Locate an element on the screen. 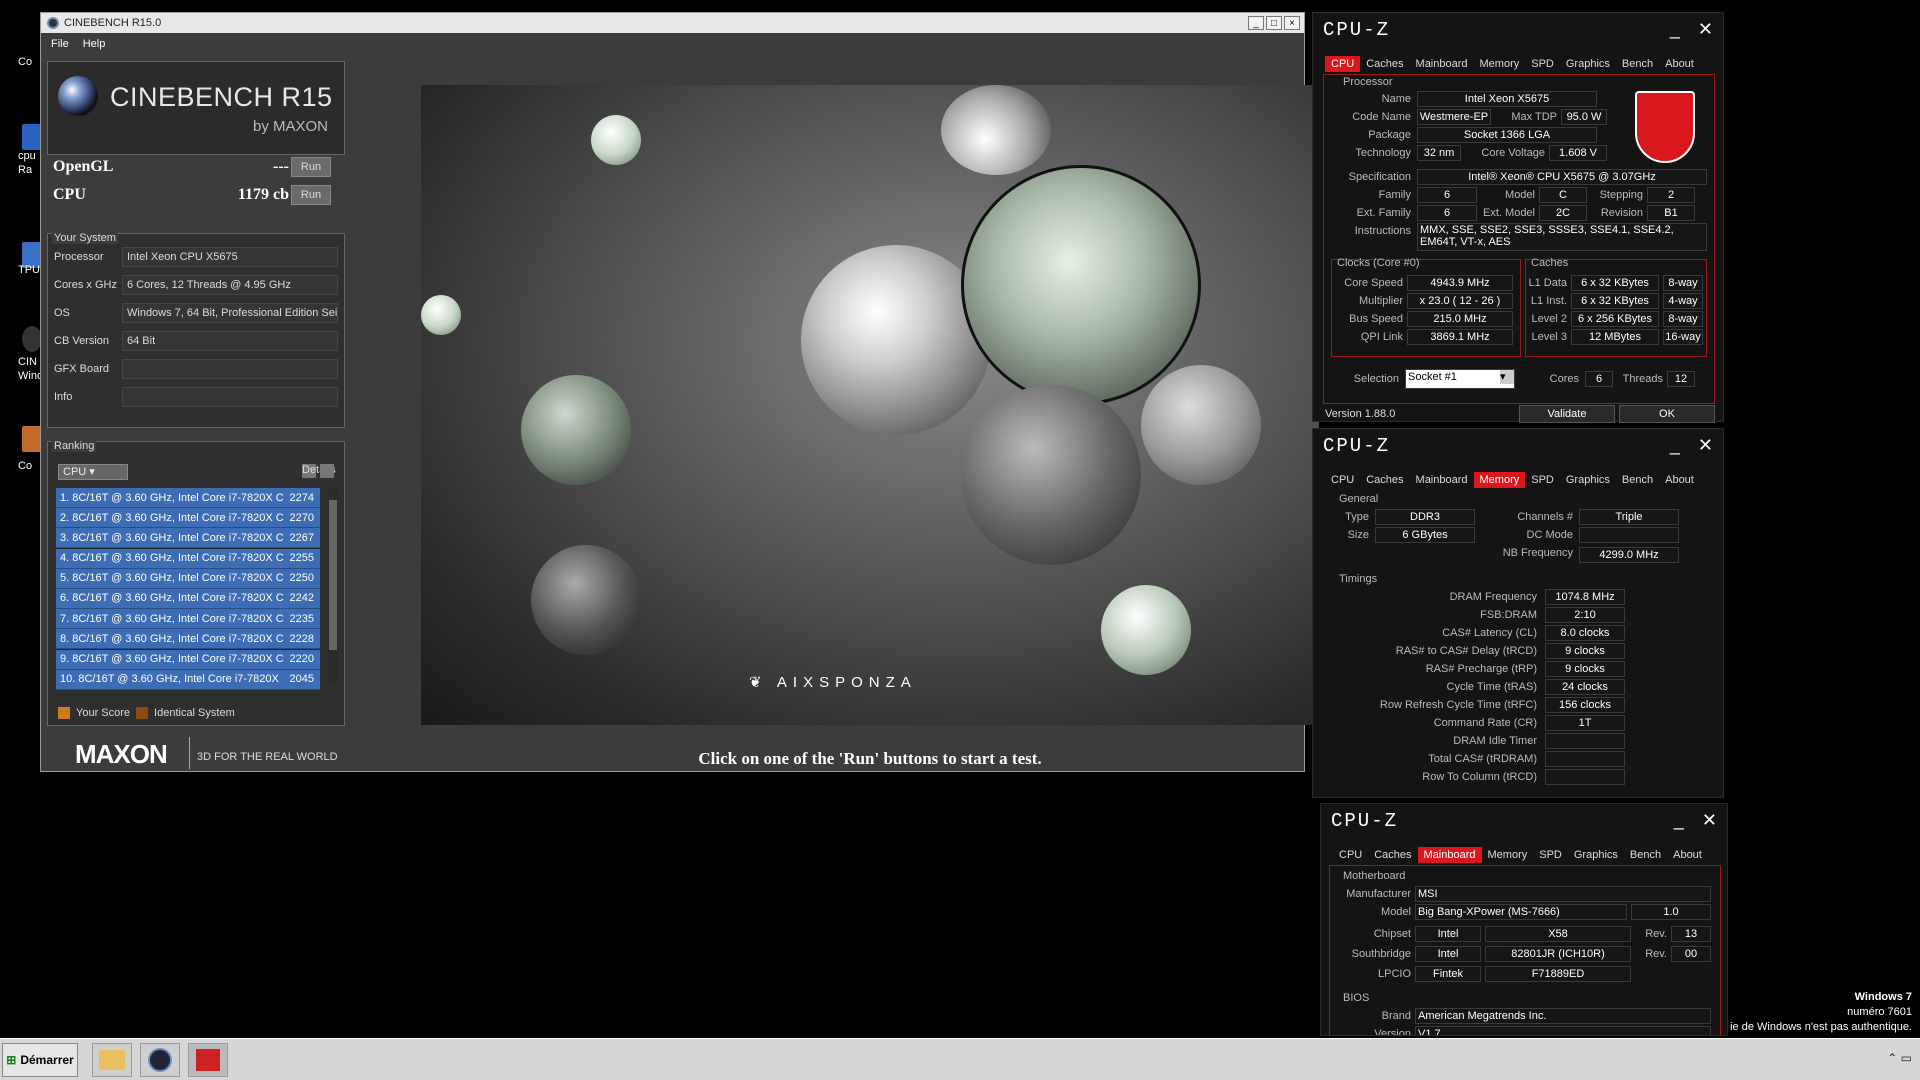 The width and height of the screenshot is (1920, 1080). tray-icons: ⌃ ▭ is located at coordinates (1899, 1058).